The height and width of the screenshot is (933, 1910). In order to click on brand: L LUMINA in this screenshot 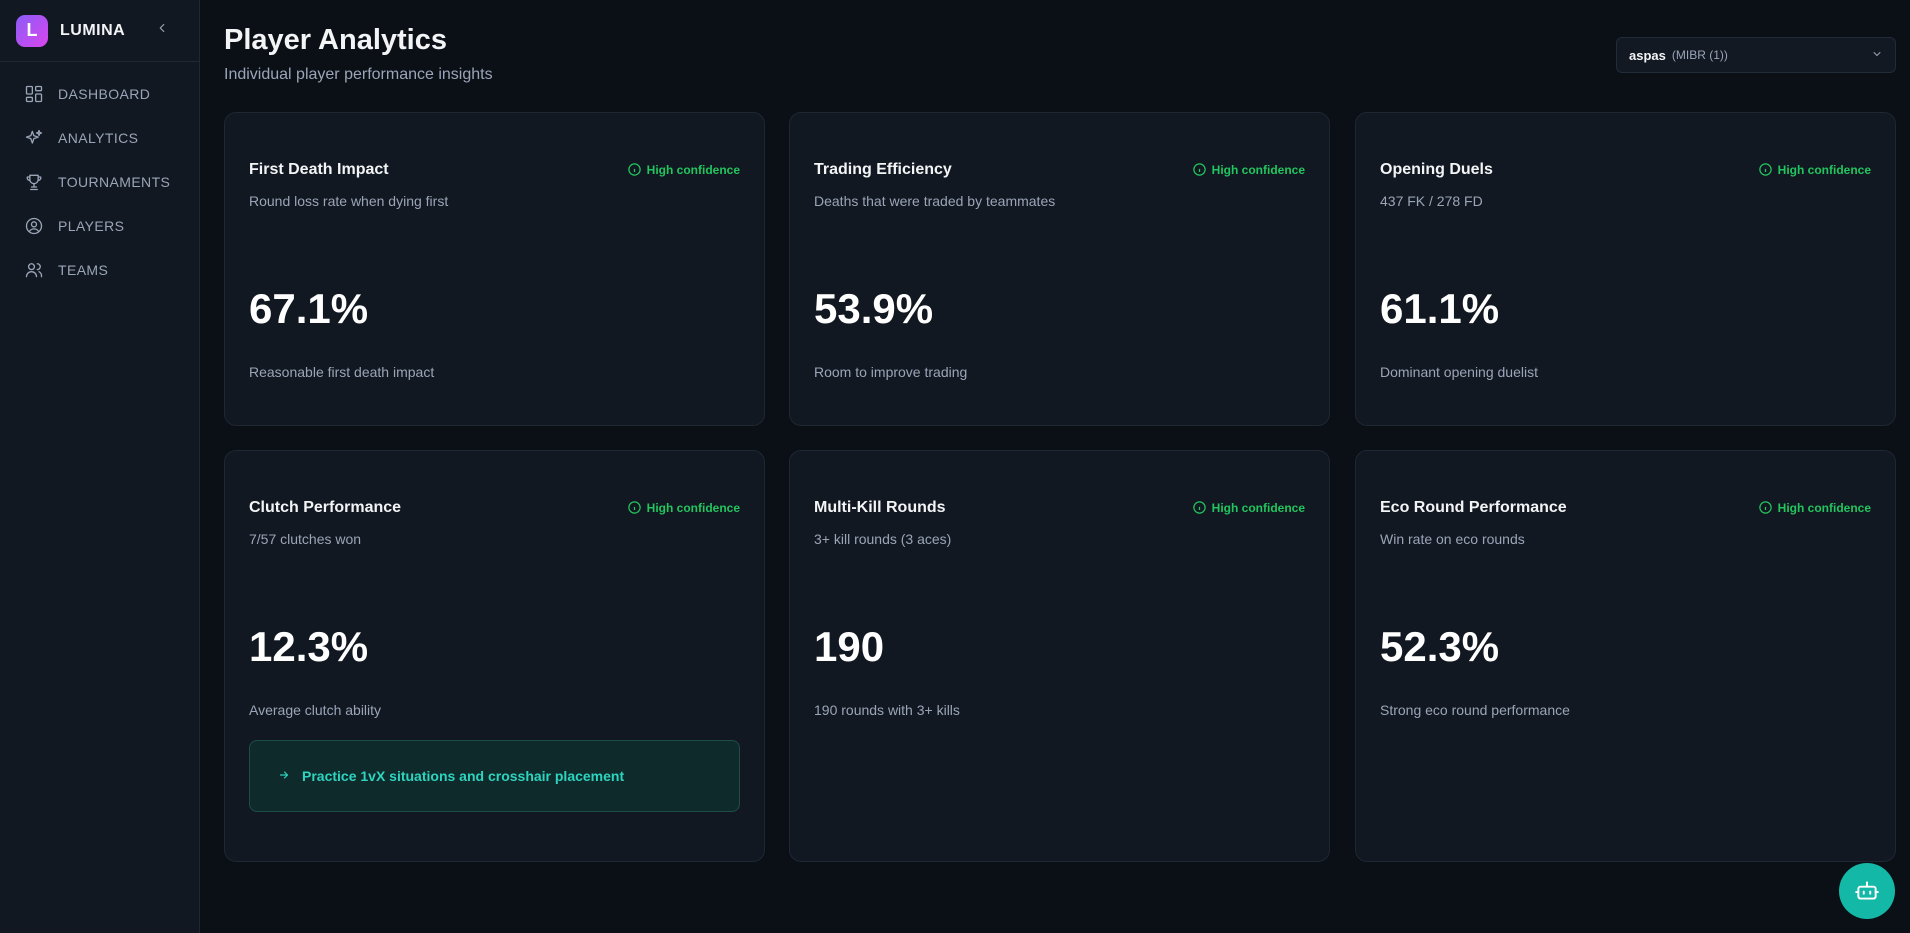, I will do `click(99, 31)`.